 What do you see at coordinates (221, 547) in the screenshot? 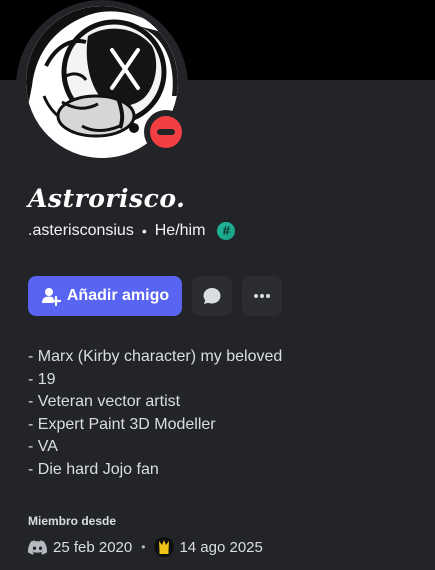
I see `server-join-date: 14 ago 2025` at bounding box center [221, 547].